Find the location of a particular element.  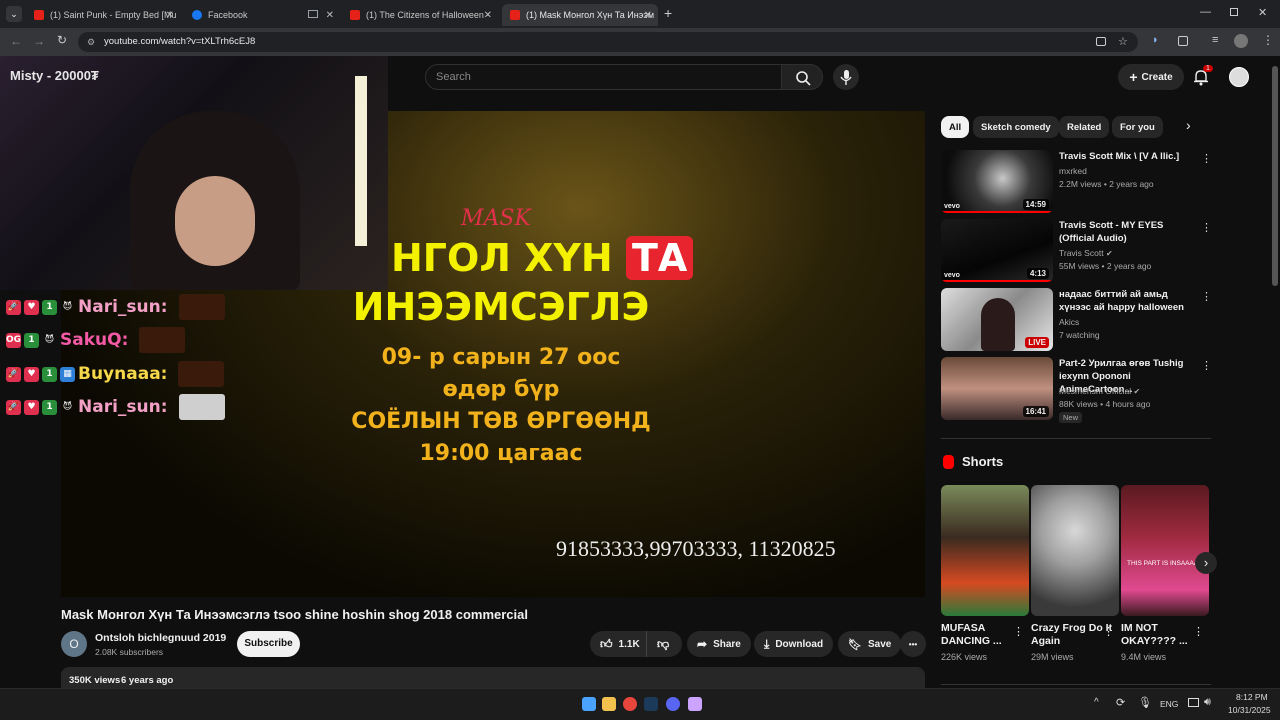

discord-icon is located at coordinates (673, 704).